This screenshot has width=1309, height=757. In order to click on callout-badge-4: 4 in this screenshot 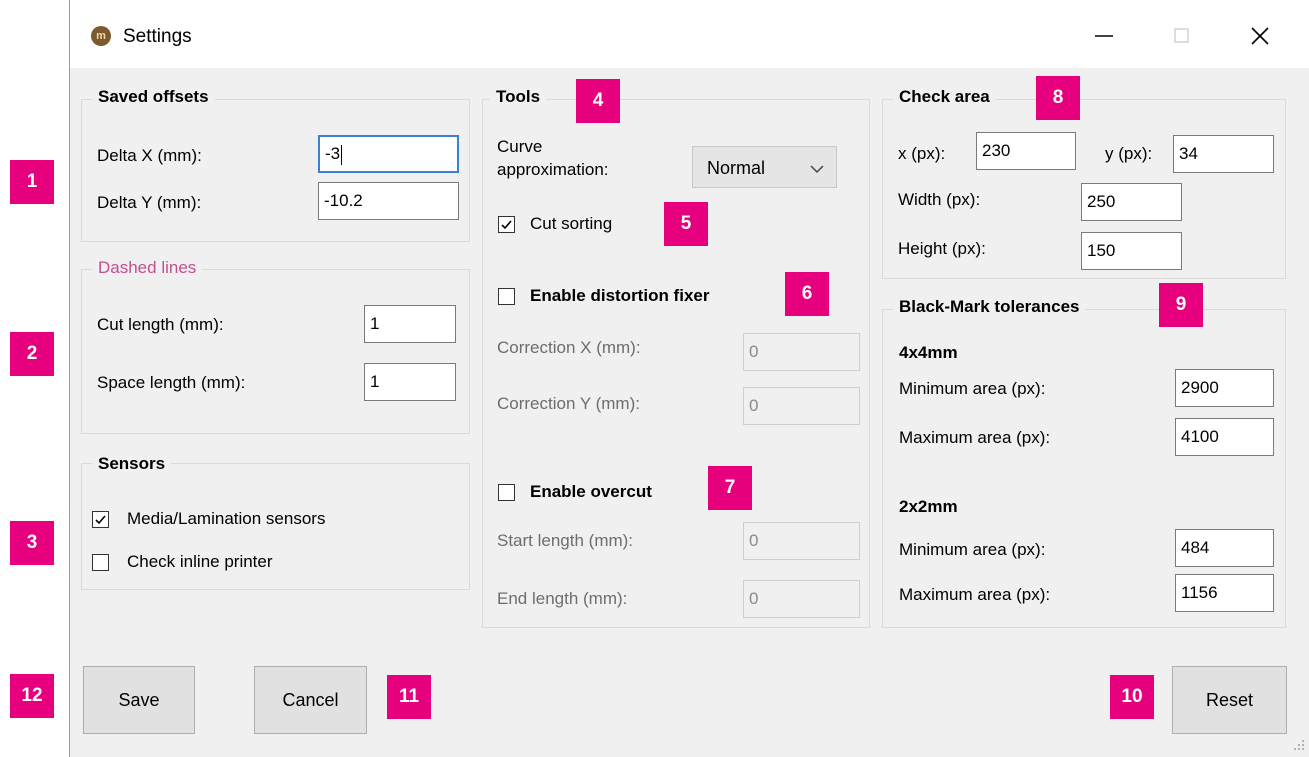, I will do `click(598, 101)`.